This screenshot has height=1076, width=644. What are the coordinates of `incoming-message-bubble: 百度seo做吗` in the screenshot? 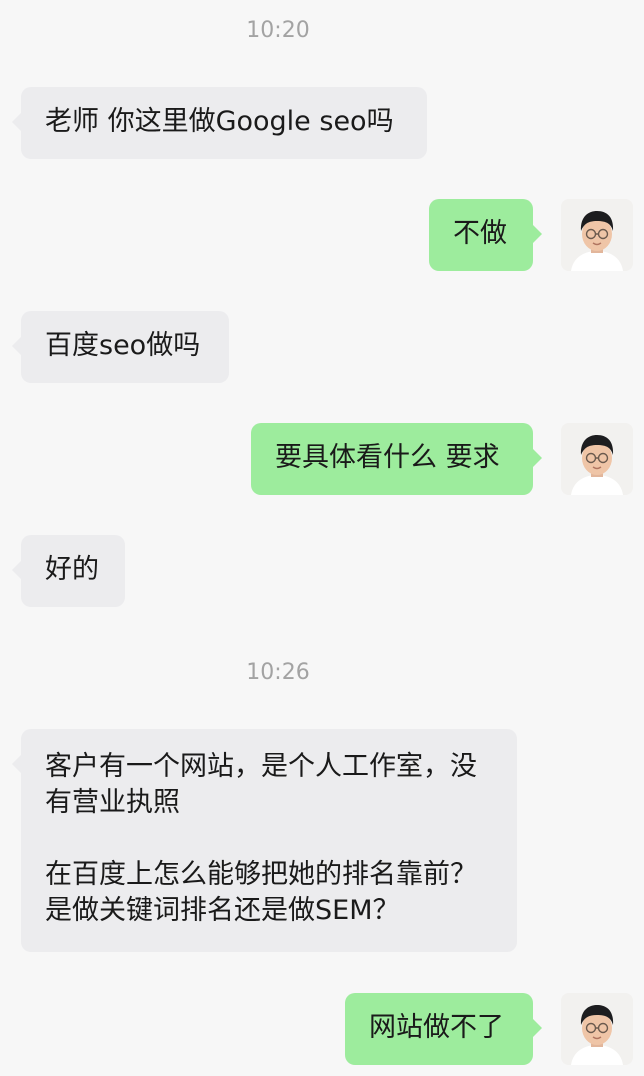 It's located at (120, 347).